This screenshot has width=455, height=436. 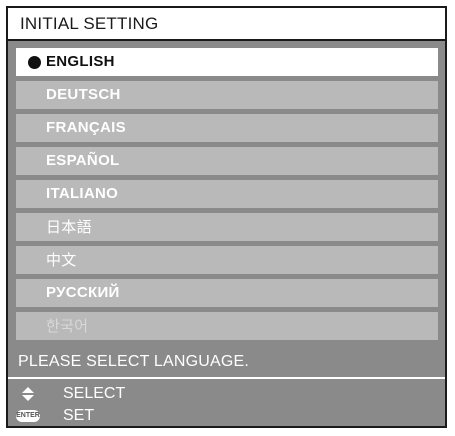 I want to click on language-item-japanese: 日本語, so click(x=227, y=227).